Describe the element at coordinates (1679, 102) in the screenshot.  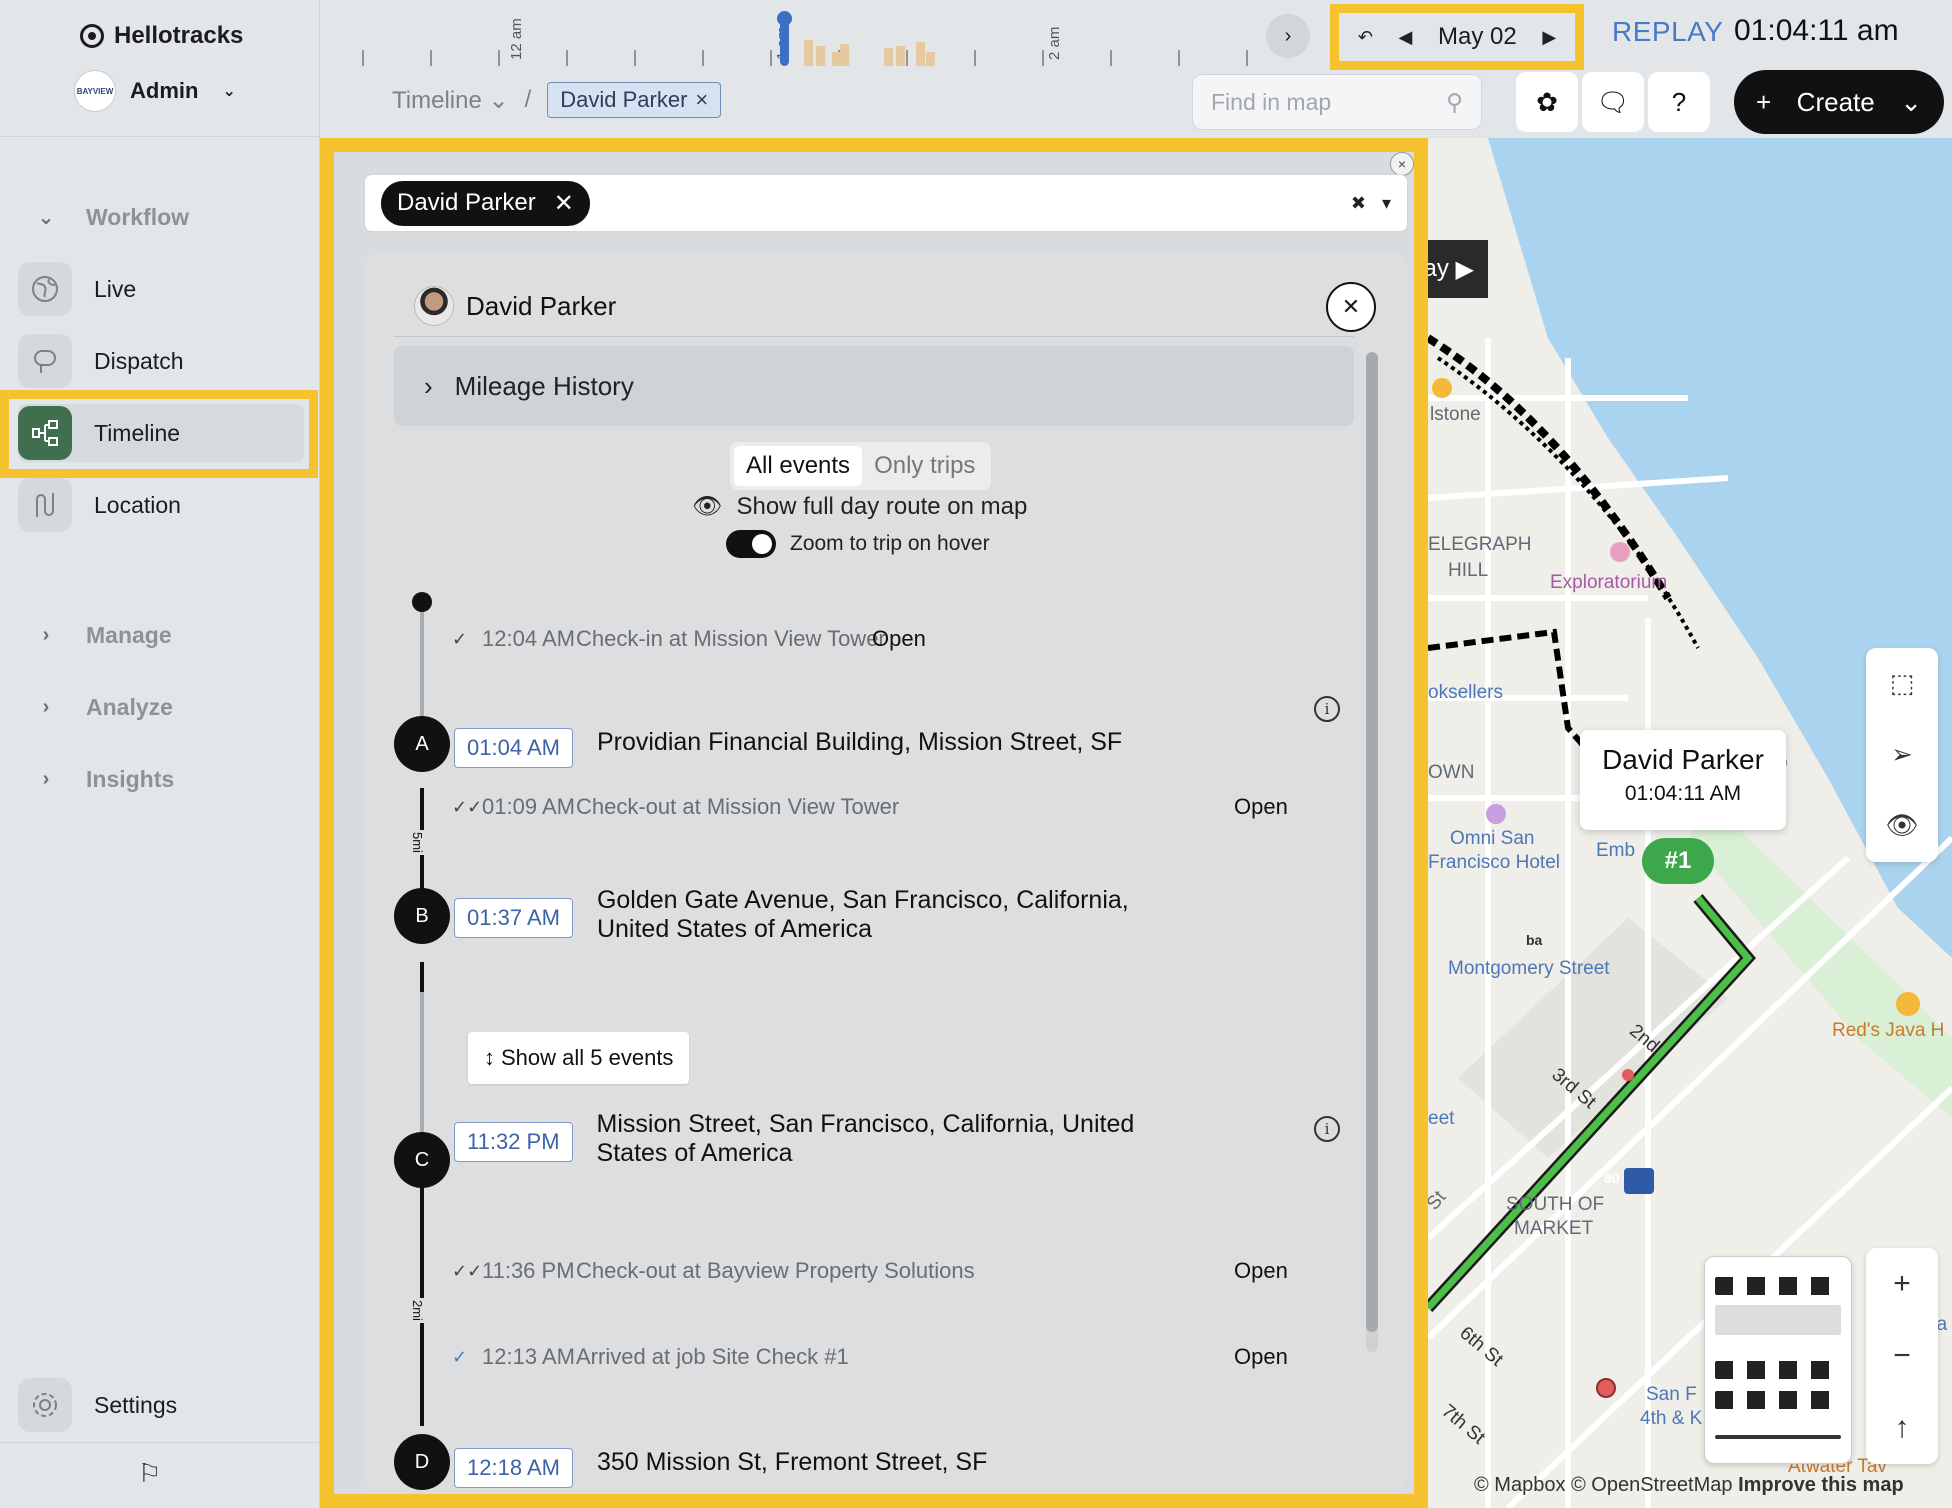
I see `help-button: ?` at that location.